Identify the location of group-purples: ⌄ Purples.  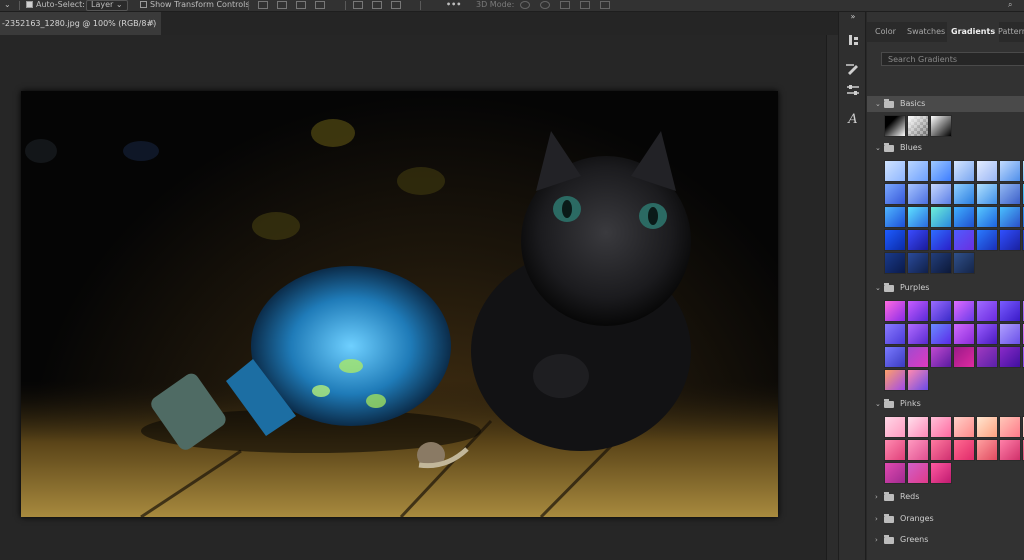
(945, 288).